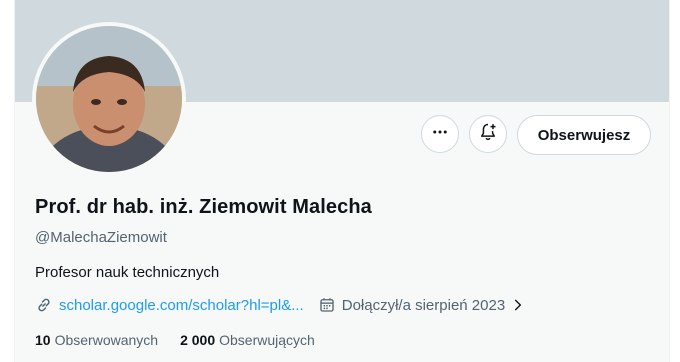 This screenshot has height=362, width=680. I want to click on following-count: 10, so click(43, 340).